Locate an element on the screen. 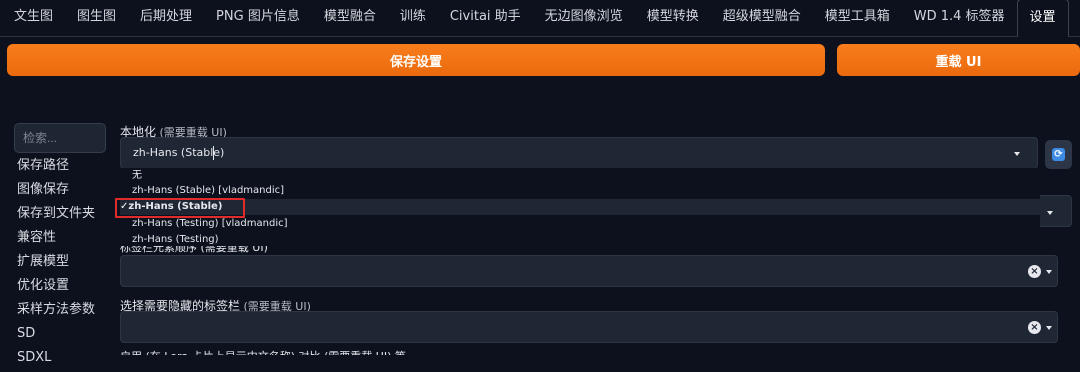 This screenshot has height=372, width=1080. sidebar-item-4: 扩展模型 is located at coordinates (56, 264).